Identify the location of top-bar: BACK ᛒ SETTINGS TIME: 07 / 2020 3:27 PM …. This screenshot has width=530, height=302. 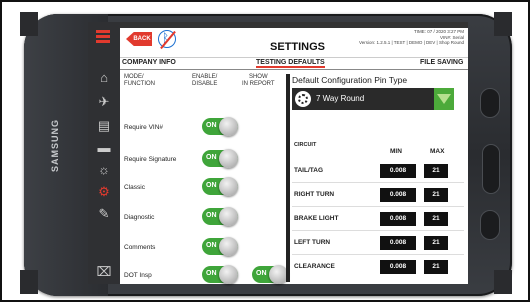
(294, 43).